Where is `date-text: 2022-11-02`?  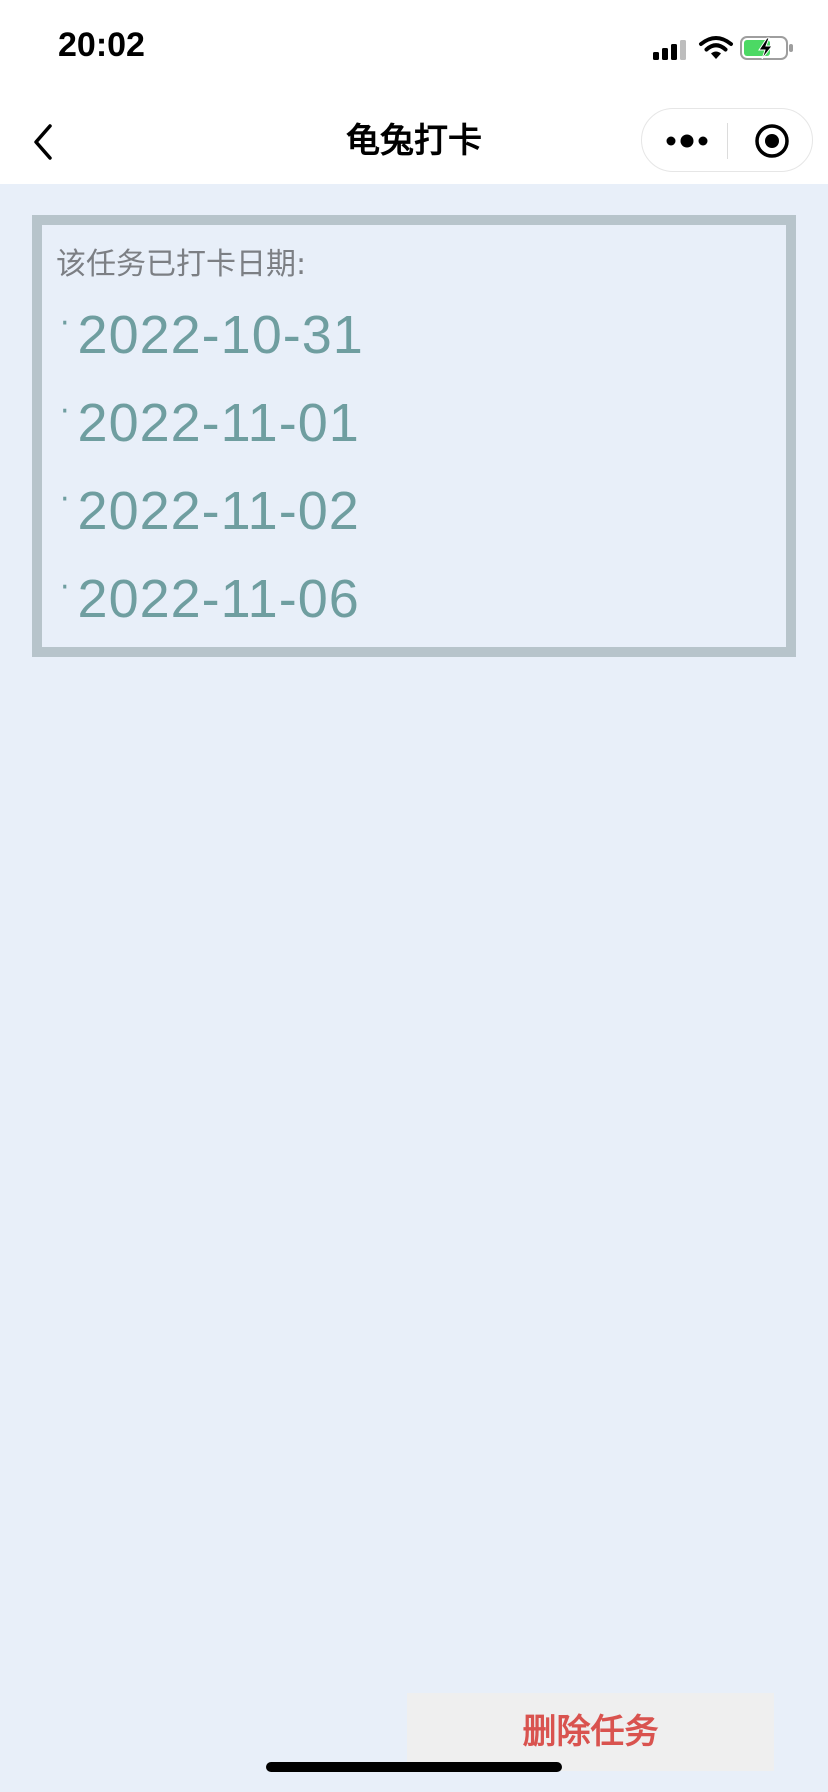
date-text: 2022-11-02 is located at coordinates (218, 511).